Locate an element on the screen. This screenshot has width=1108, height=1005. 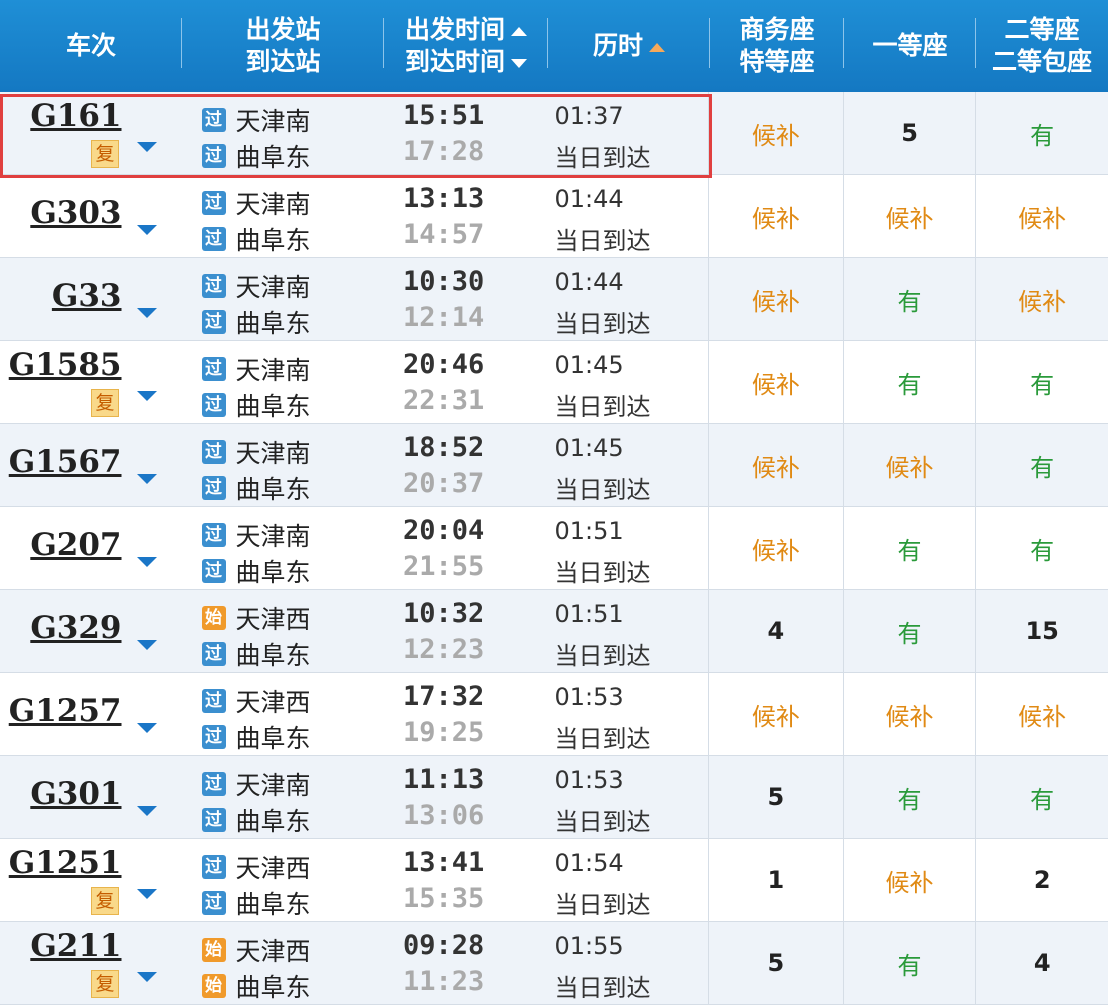
time-cell: 15:51 17:28 is located at coordinates (465, 133).